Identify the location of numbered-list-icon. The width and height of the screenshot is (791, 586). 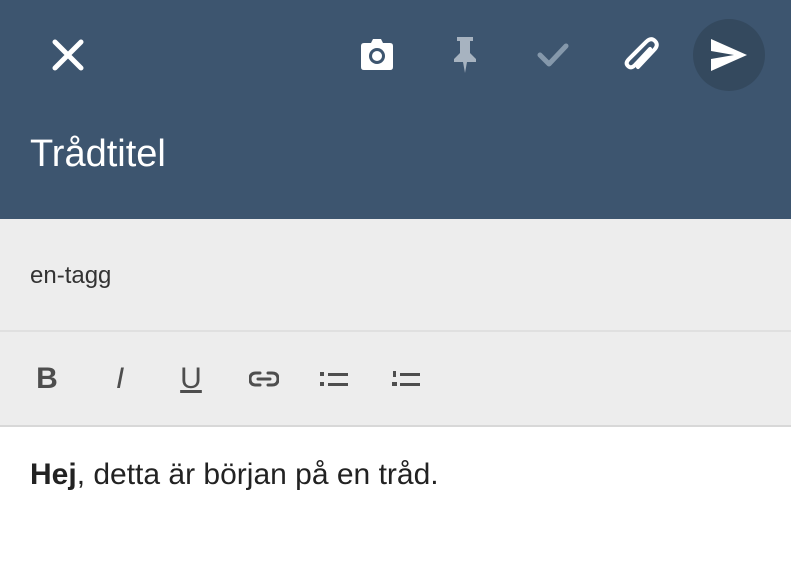
(406, 378).